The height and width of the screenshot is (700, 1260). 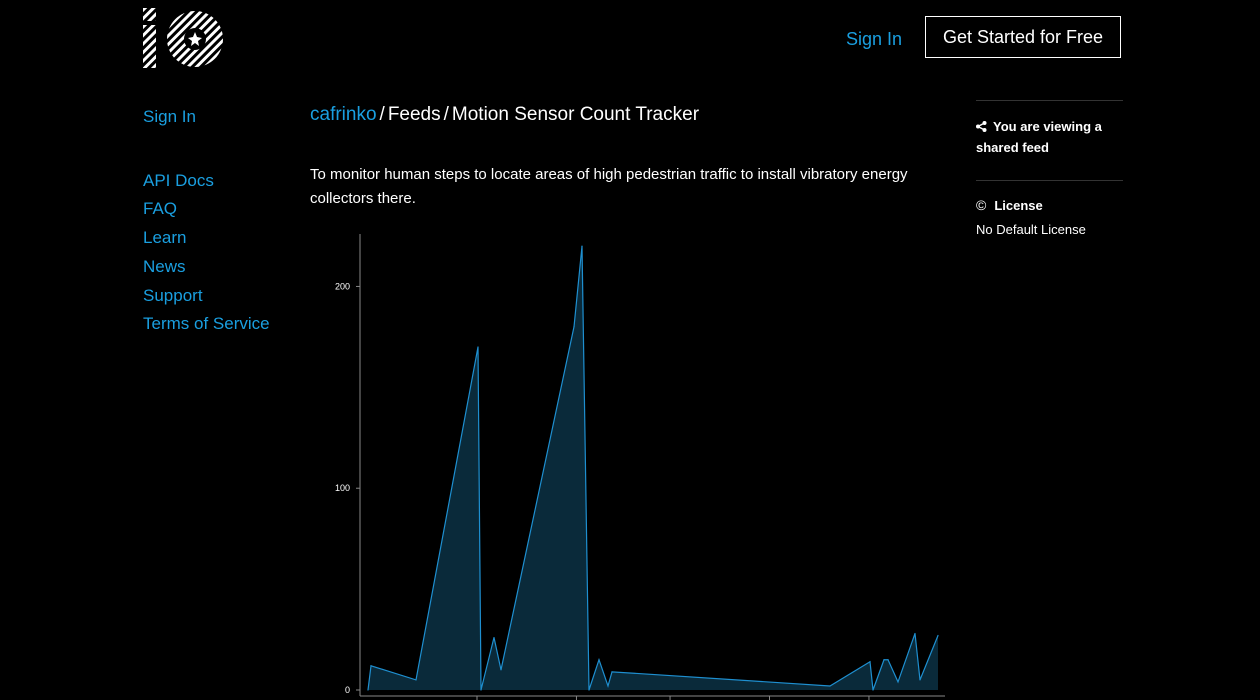 What do you see at coordinates (183, 38) in the screenshot?
I see `io-logo` at bounding box center [183, 38].